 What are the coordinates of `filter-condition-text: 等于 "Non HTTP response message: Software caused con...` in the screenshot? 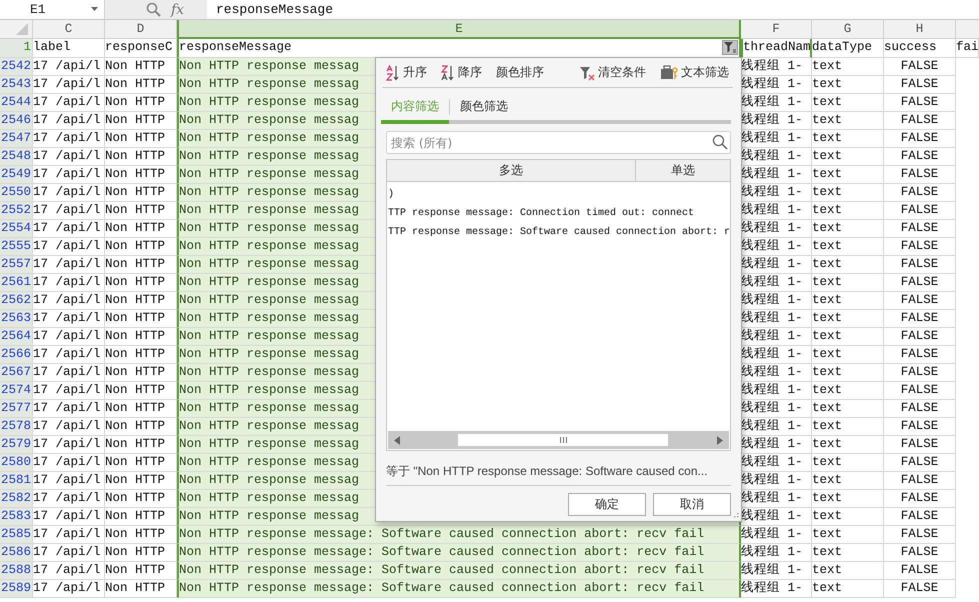 It's located at (558, 474).